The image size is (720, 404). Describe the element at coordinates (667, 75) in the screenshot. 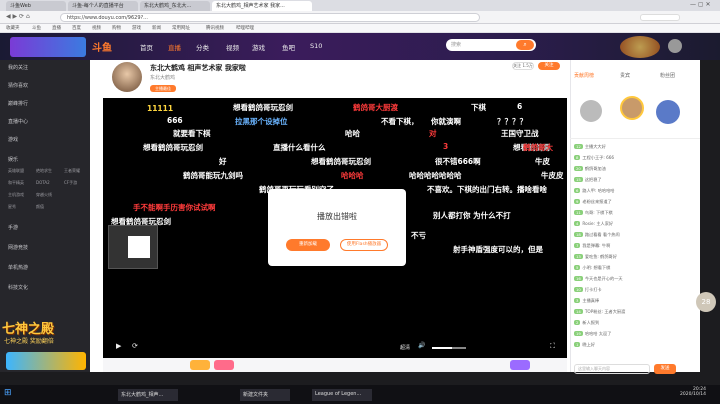

I see `tab-fans: 粉丝团` at that location.